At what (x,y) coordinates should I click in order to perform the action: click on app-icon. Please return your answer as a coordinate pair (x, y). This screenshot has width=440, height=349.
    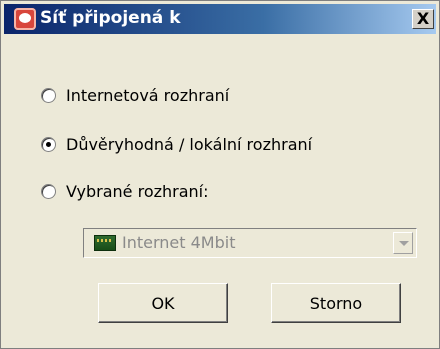
    Looking at the image, I should click on (25, 19).